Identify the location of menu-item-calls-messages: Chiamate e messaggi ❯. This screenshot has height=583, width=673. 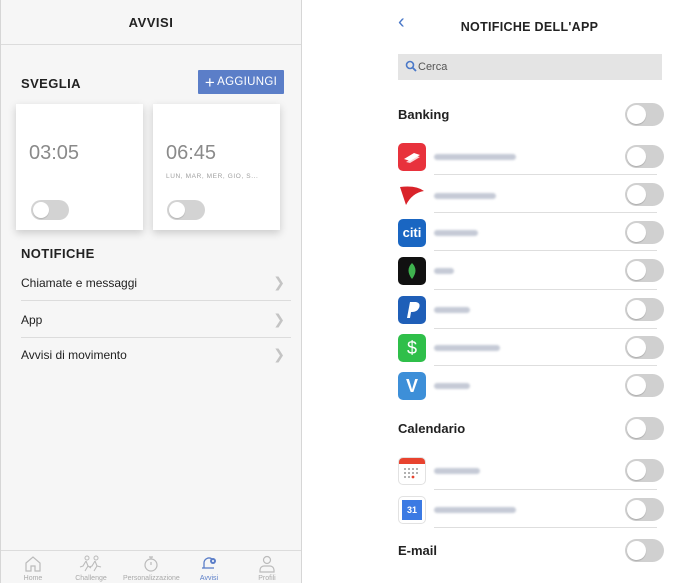
(151, 283).